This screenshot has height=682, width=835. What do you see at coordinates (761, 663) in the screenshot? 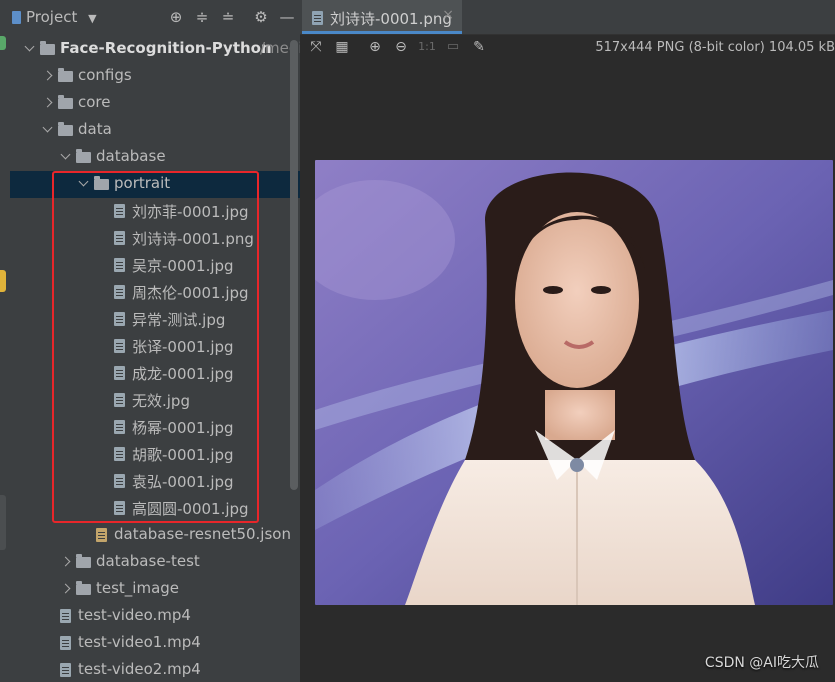
I see `watermark-text: CSDN @AI吃大瓜` at bounding box center [761, 663].